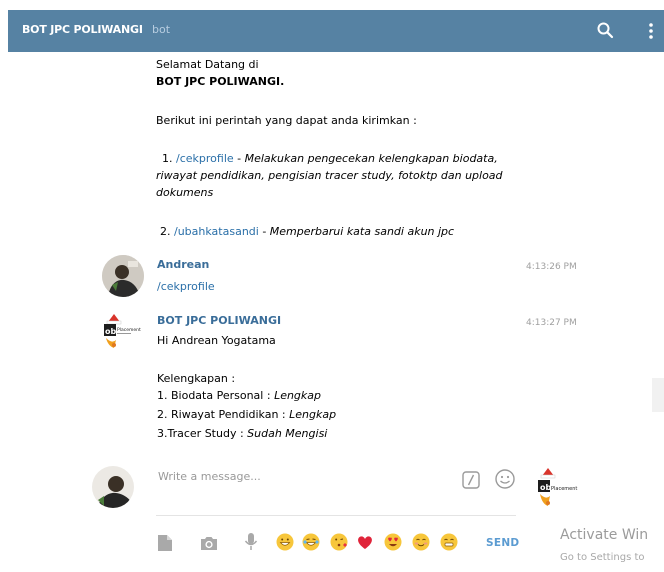  What do you see at coordinates (251, 542) in the screenshot?
I see `microphone-icon` at bounding box center [251, 542].